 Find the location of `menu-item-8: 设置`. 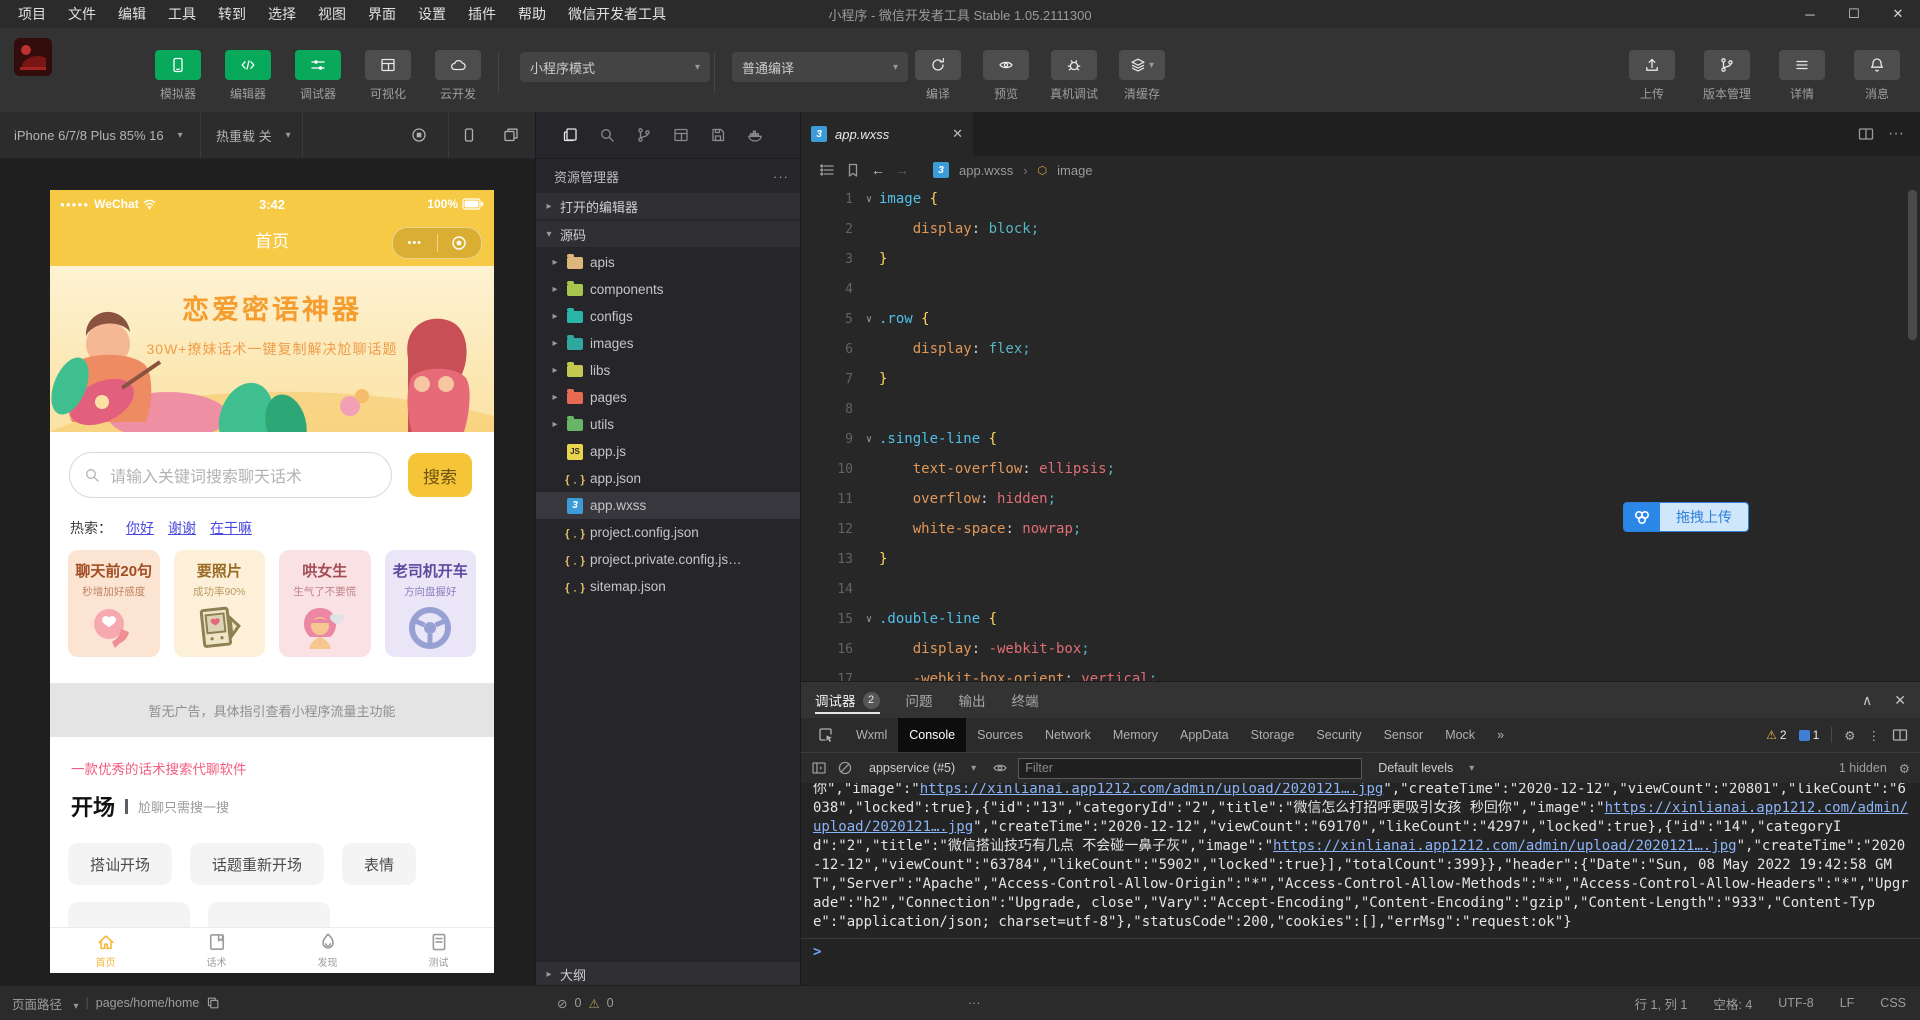

menu-item-8: 设置 is located at coordinates (432, 14).